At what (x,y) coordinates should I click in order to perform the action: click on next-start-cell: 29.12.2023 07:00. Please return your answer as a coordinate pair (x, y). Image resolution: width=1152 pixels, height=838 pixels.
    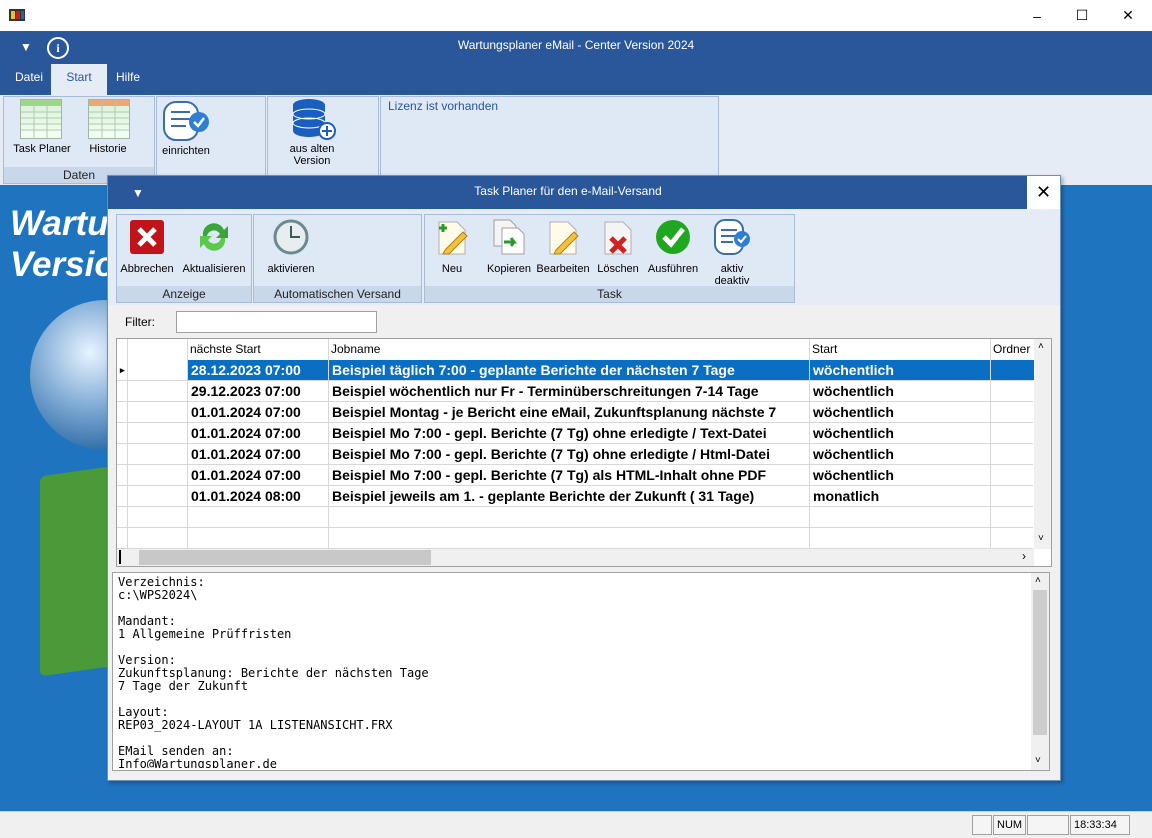
    Looking at the image, I should click on (258, 391).